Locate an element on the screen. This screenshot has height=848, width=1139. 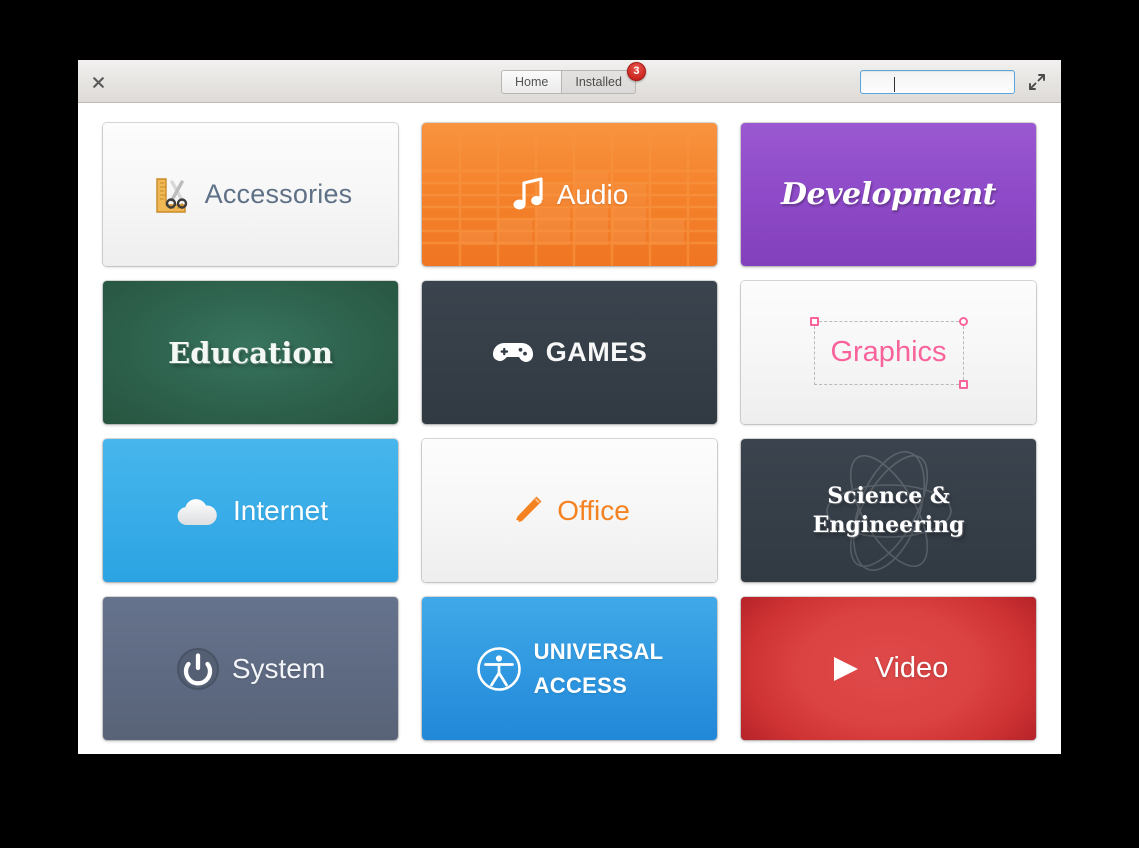
selection-handle-bottom-right is located at coordinates (963, 384).